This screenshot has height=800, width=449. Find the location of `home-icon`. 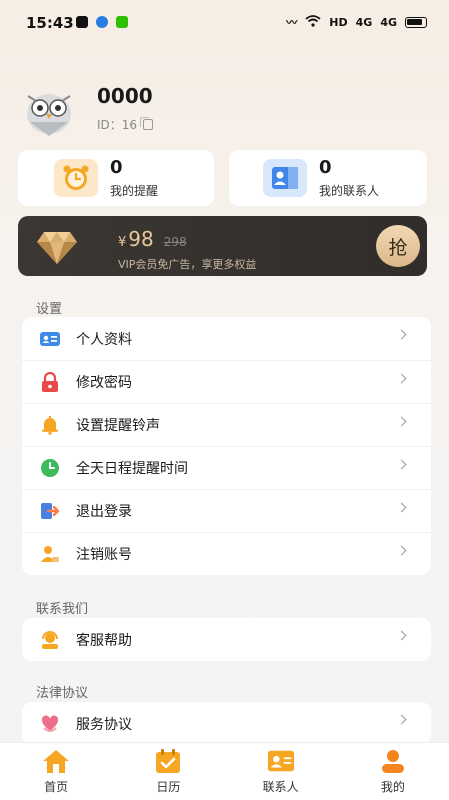

home-icon is located at coordinates (56, 761).